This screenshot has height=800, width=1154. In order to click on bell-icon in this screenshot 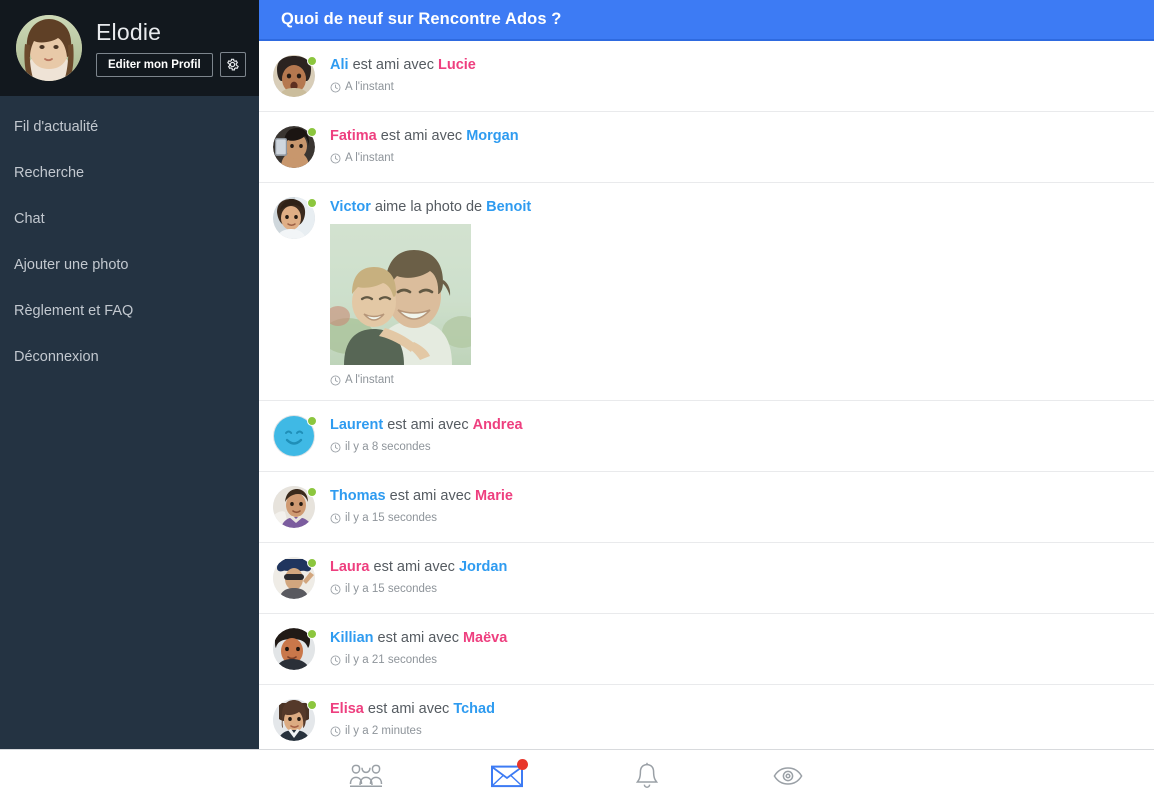, I will do `click(647, 775)`.